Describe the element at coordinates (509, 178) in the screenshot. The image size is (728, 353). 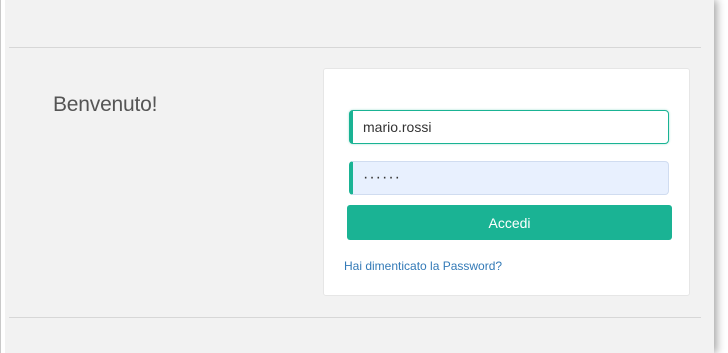
I see `password-field` at that location.